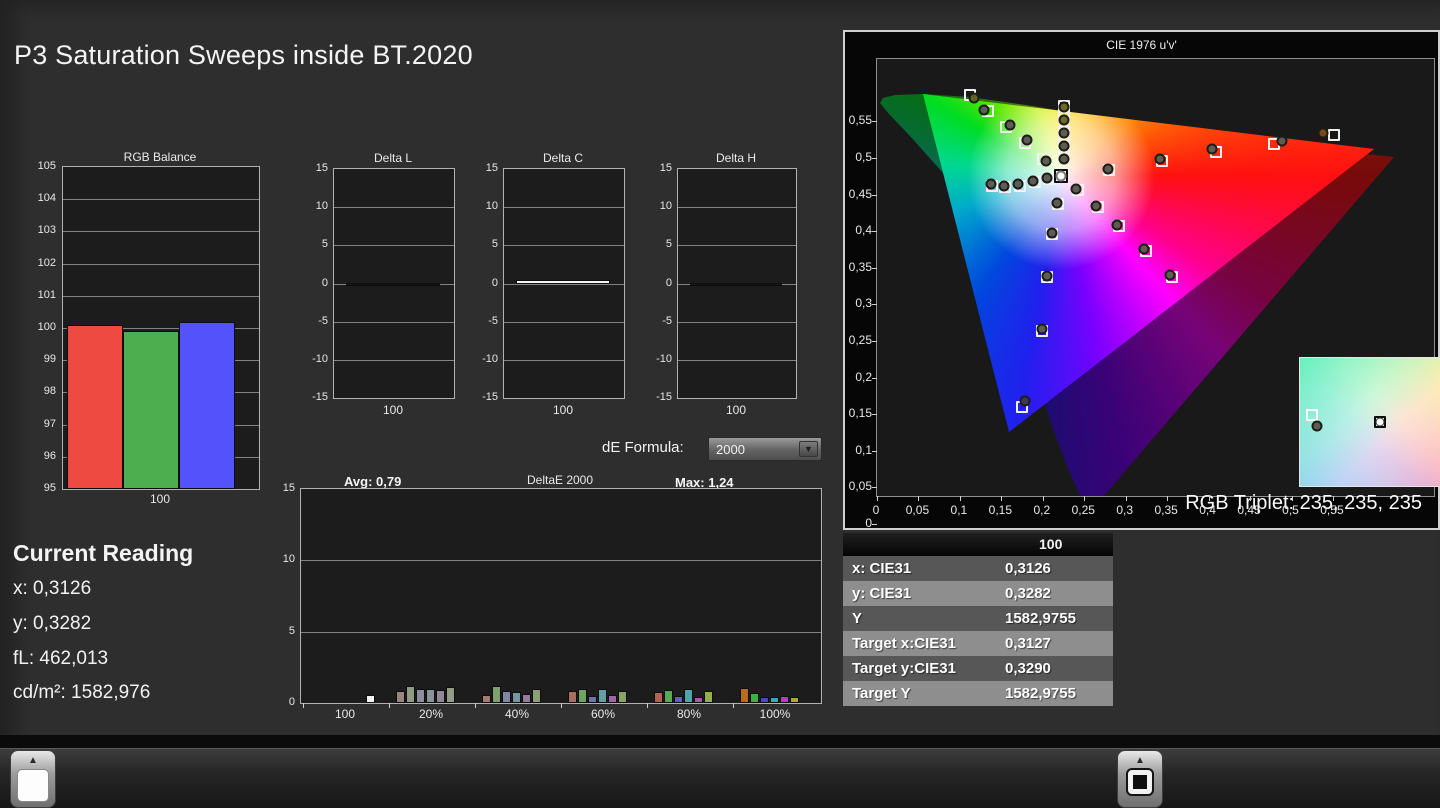 This screenshot has height=808, width=1440. I want to click on rgb-balance-chart, so click(161, 328).